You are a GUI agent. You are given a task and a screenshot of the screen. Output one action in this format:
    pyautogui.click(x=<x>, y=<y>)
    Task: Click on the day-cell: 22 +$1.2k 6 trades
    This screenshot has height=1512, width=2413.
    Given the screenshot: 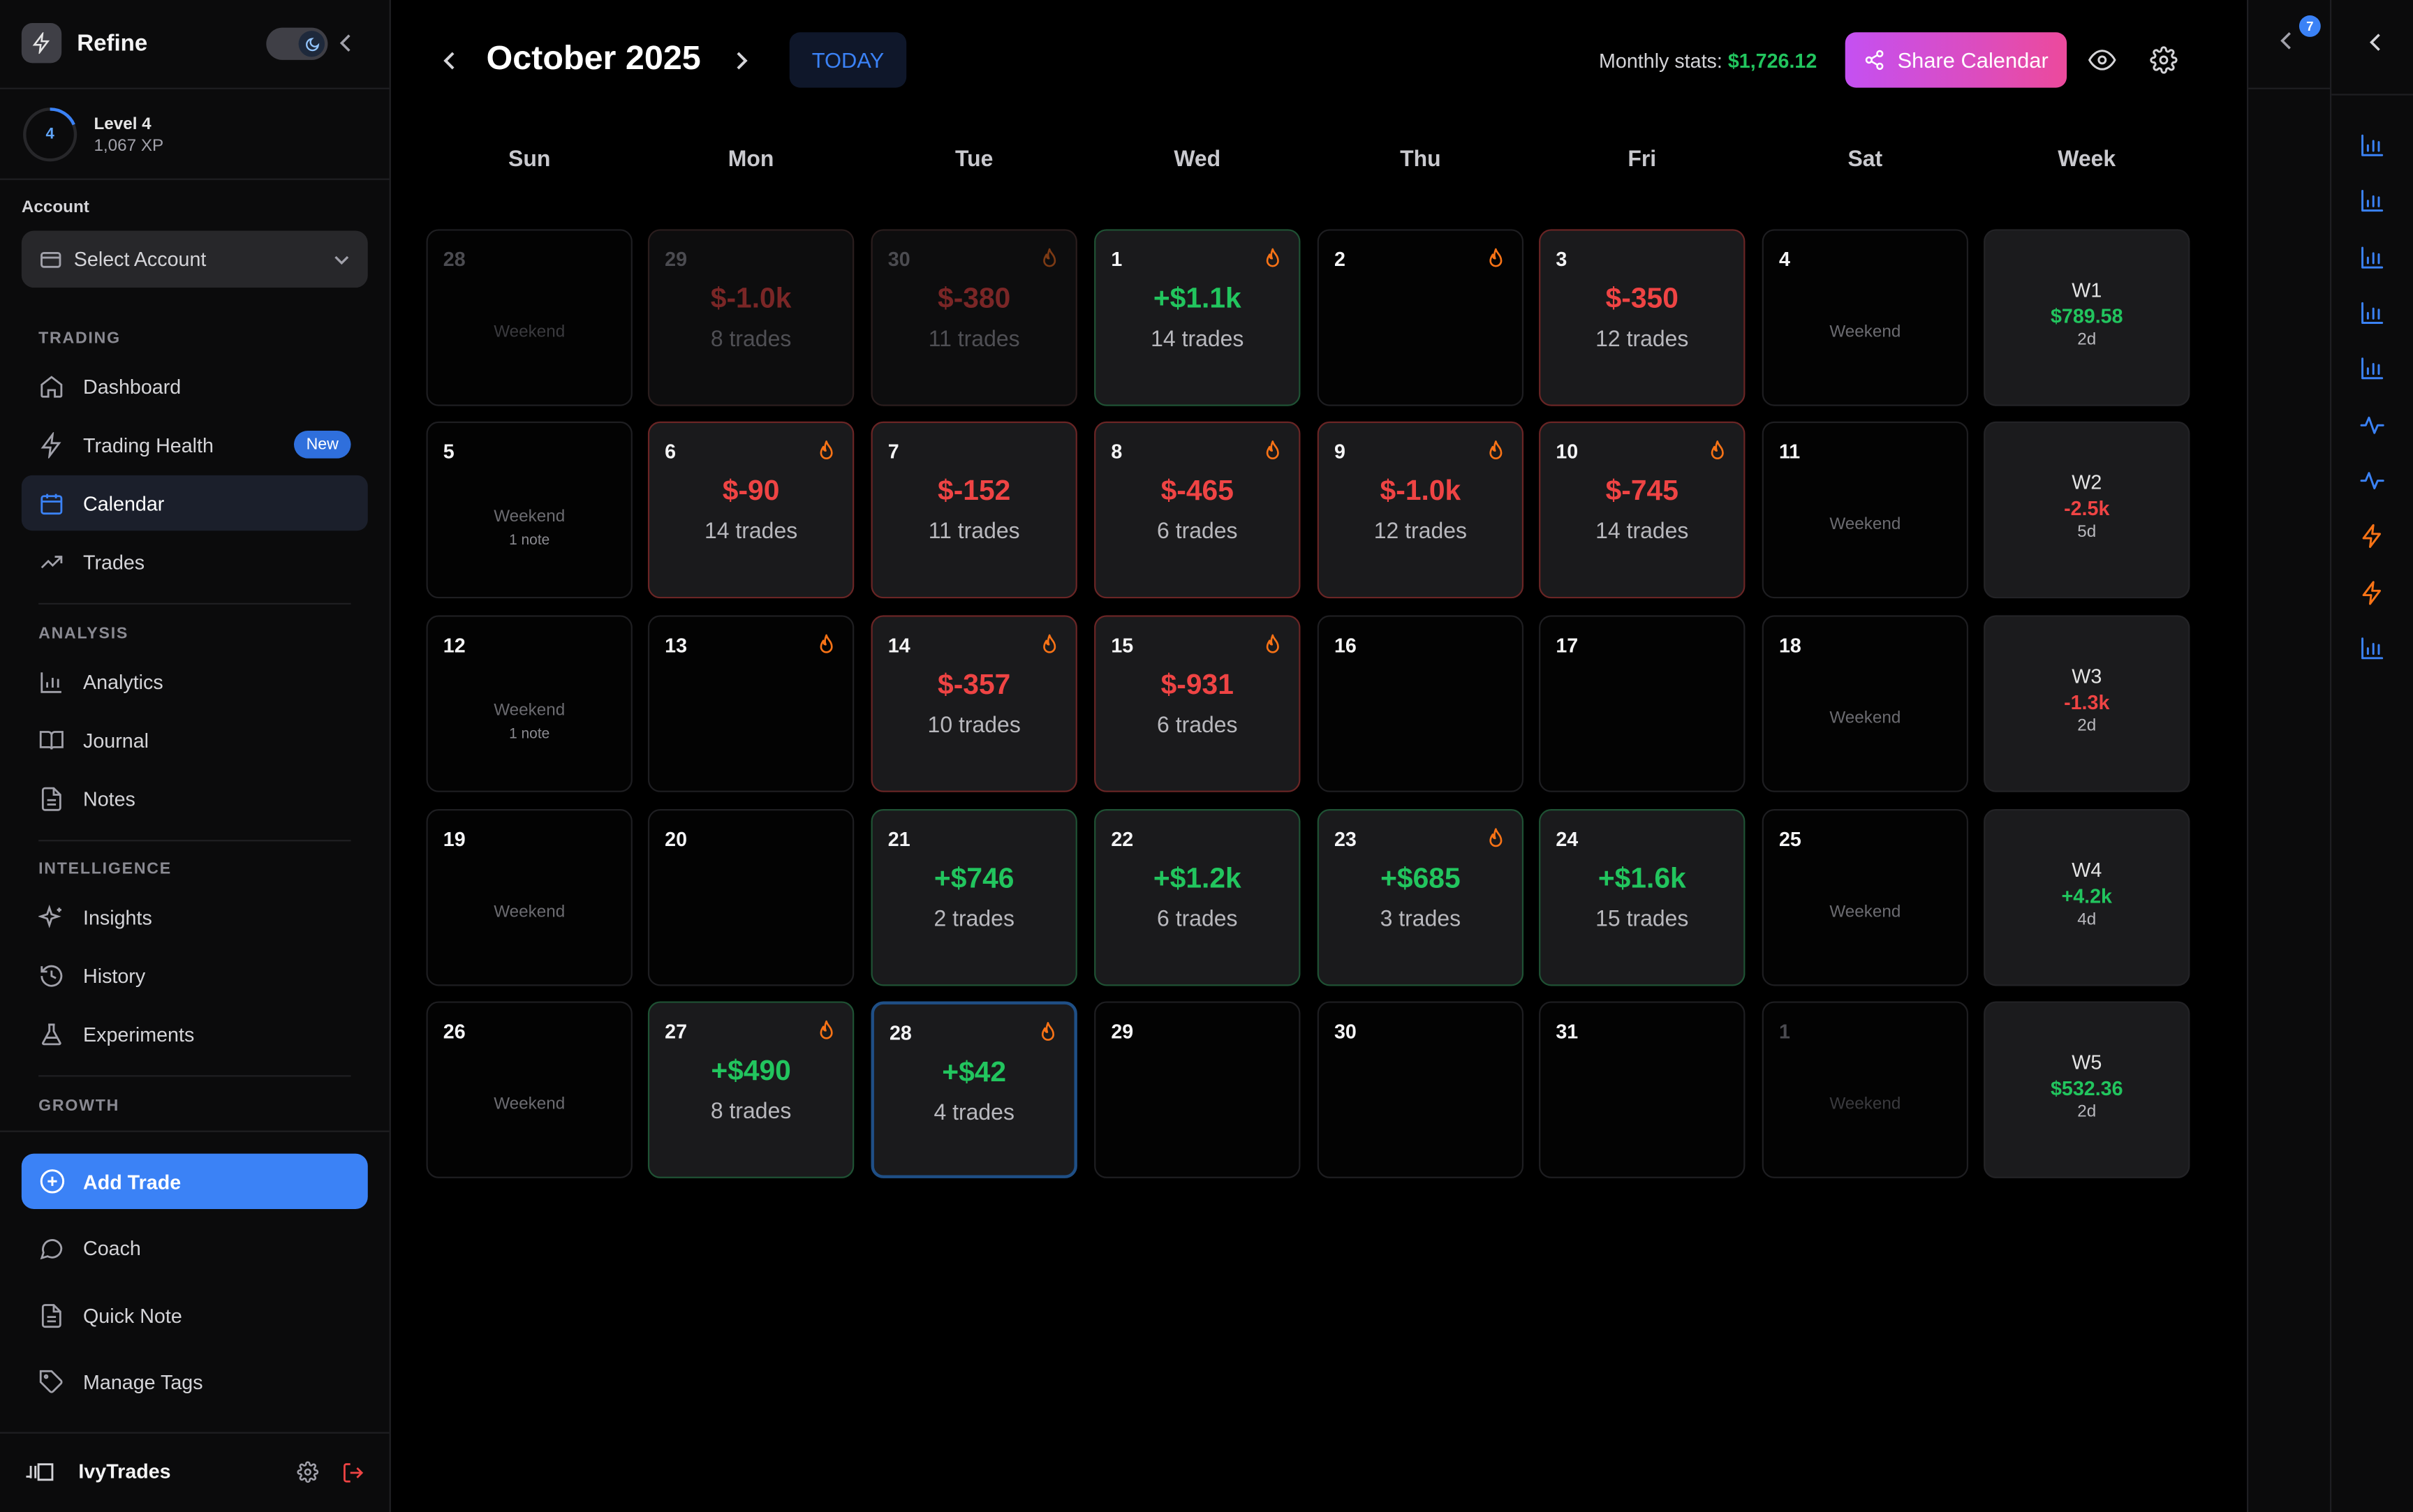 What is the action you would take?
    pyautogui.click(x=1197, y=897)
    